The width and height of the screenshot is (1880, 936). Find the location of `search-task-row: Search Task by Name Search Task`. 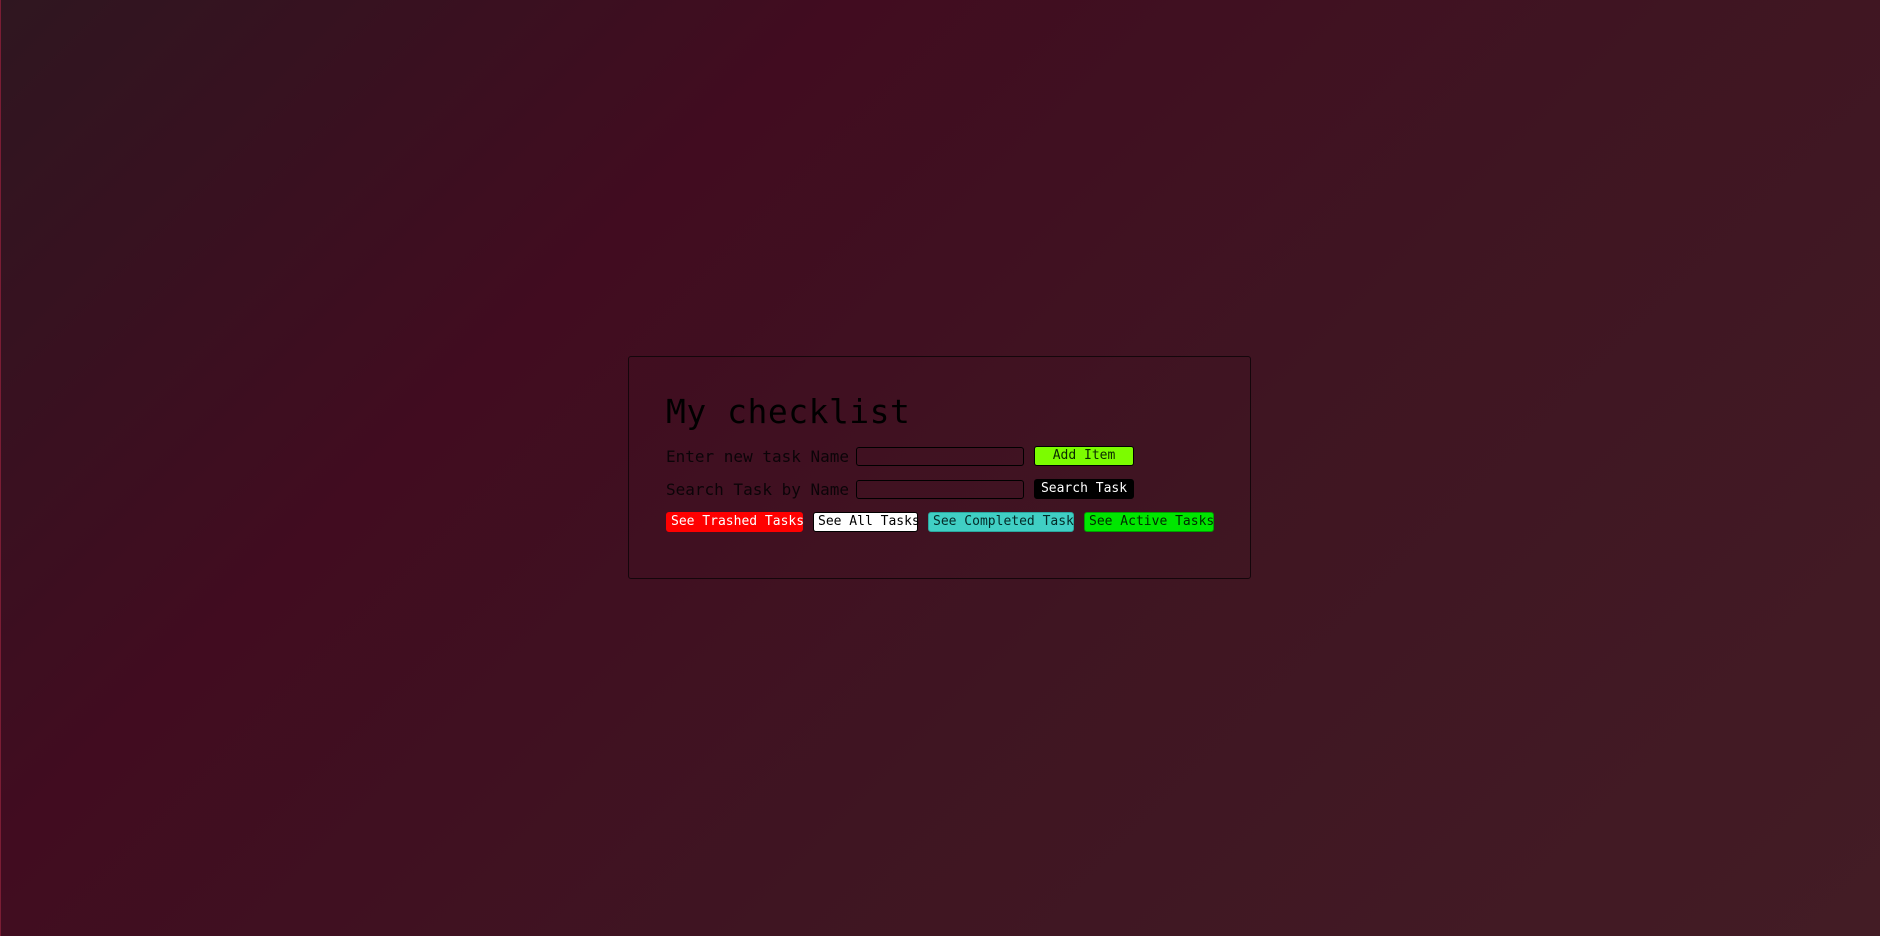

search-task-row: Search Task by Name Search Task is located at coordinates (939, 489).